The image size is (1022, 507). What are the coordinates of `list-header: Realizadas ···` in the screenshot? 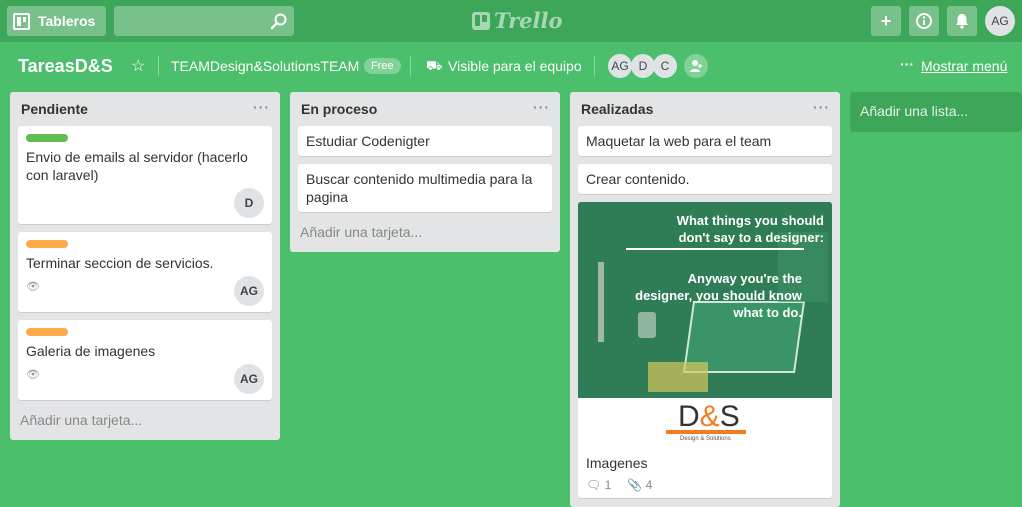 It's located at (705, 109).